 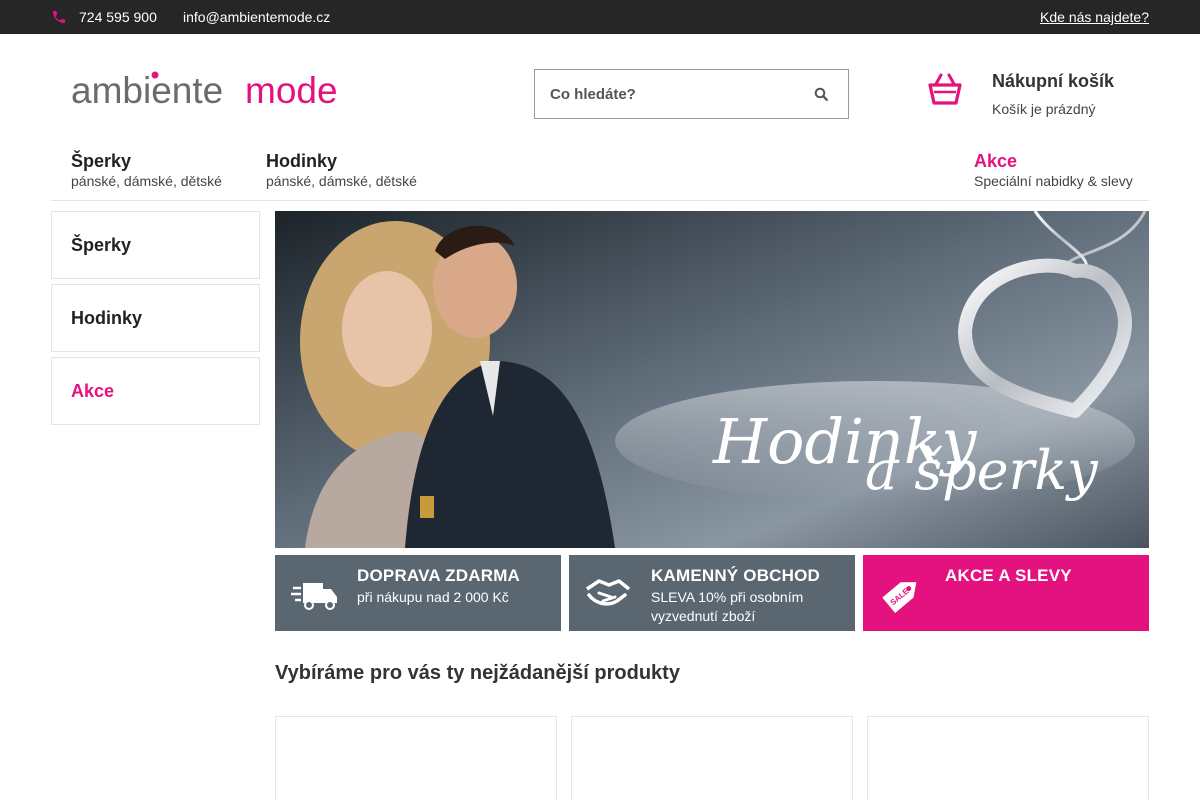 What do you see at coordinates (291, 90) in the screenshot?
I see `svg-text: mode` at bounding box center [291, 90].